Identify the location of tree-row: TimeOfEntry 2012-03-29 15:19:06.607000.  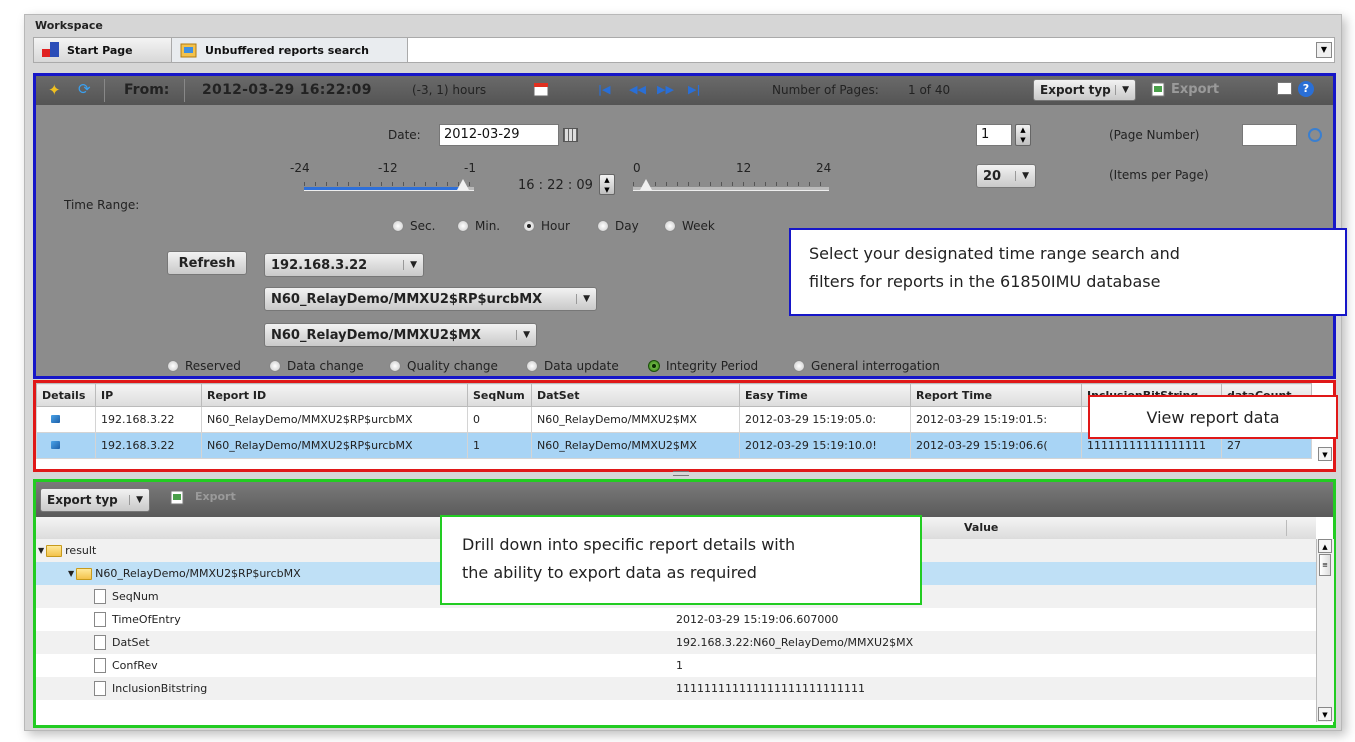
(676, 619).